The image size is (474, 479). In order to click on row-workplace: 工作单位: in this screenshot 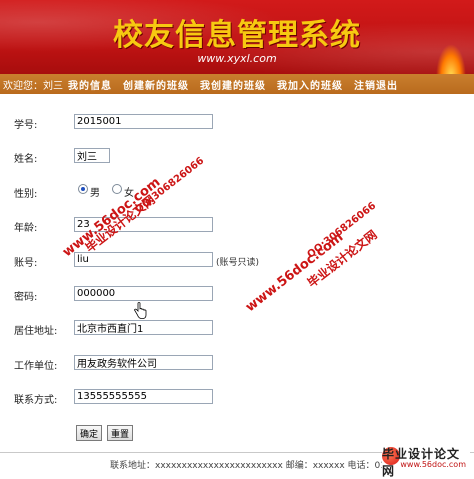, I will do `click(237, 364)`.